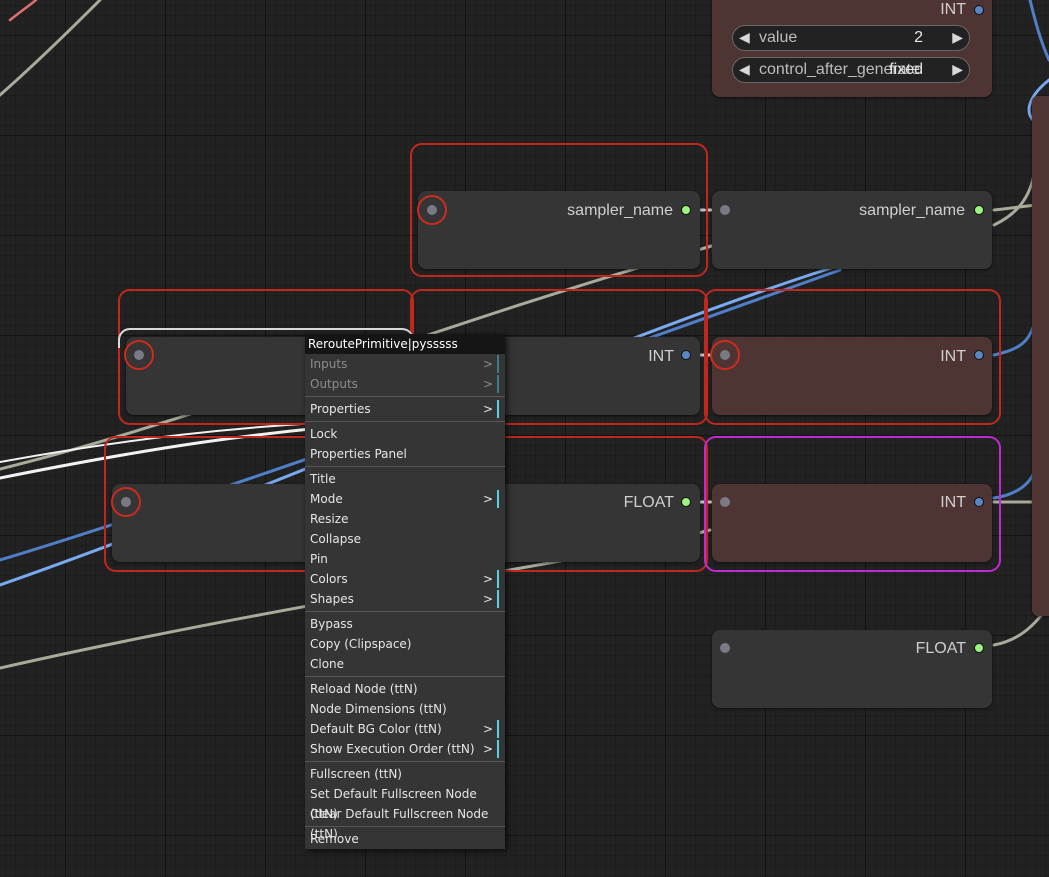 This screenshot has width=1049, height=877. I want to click on menu-item-label: Title, so click(323, 479).